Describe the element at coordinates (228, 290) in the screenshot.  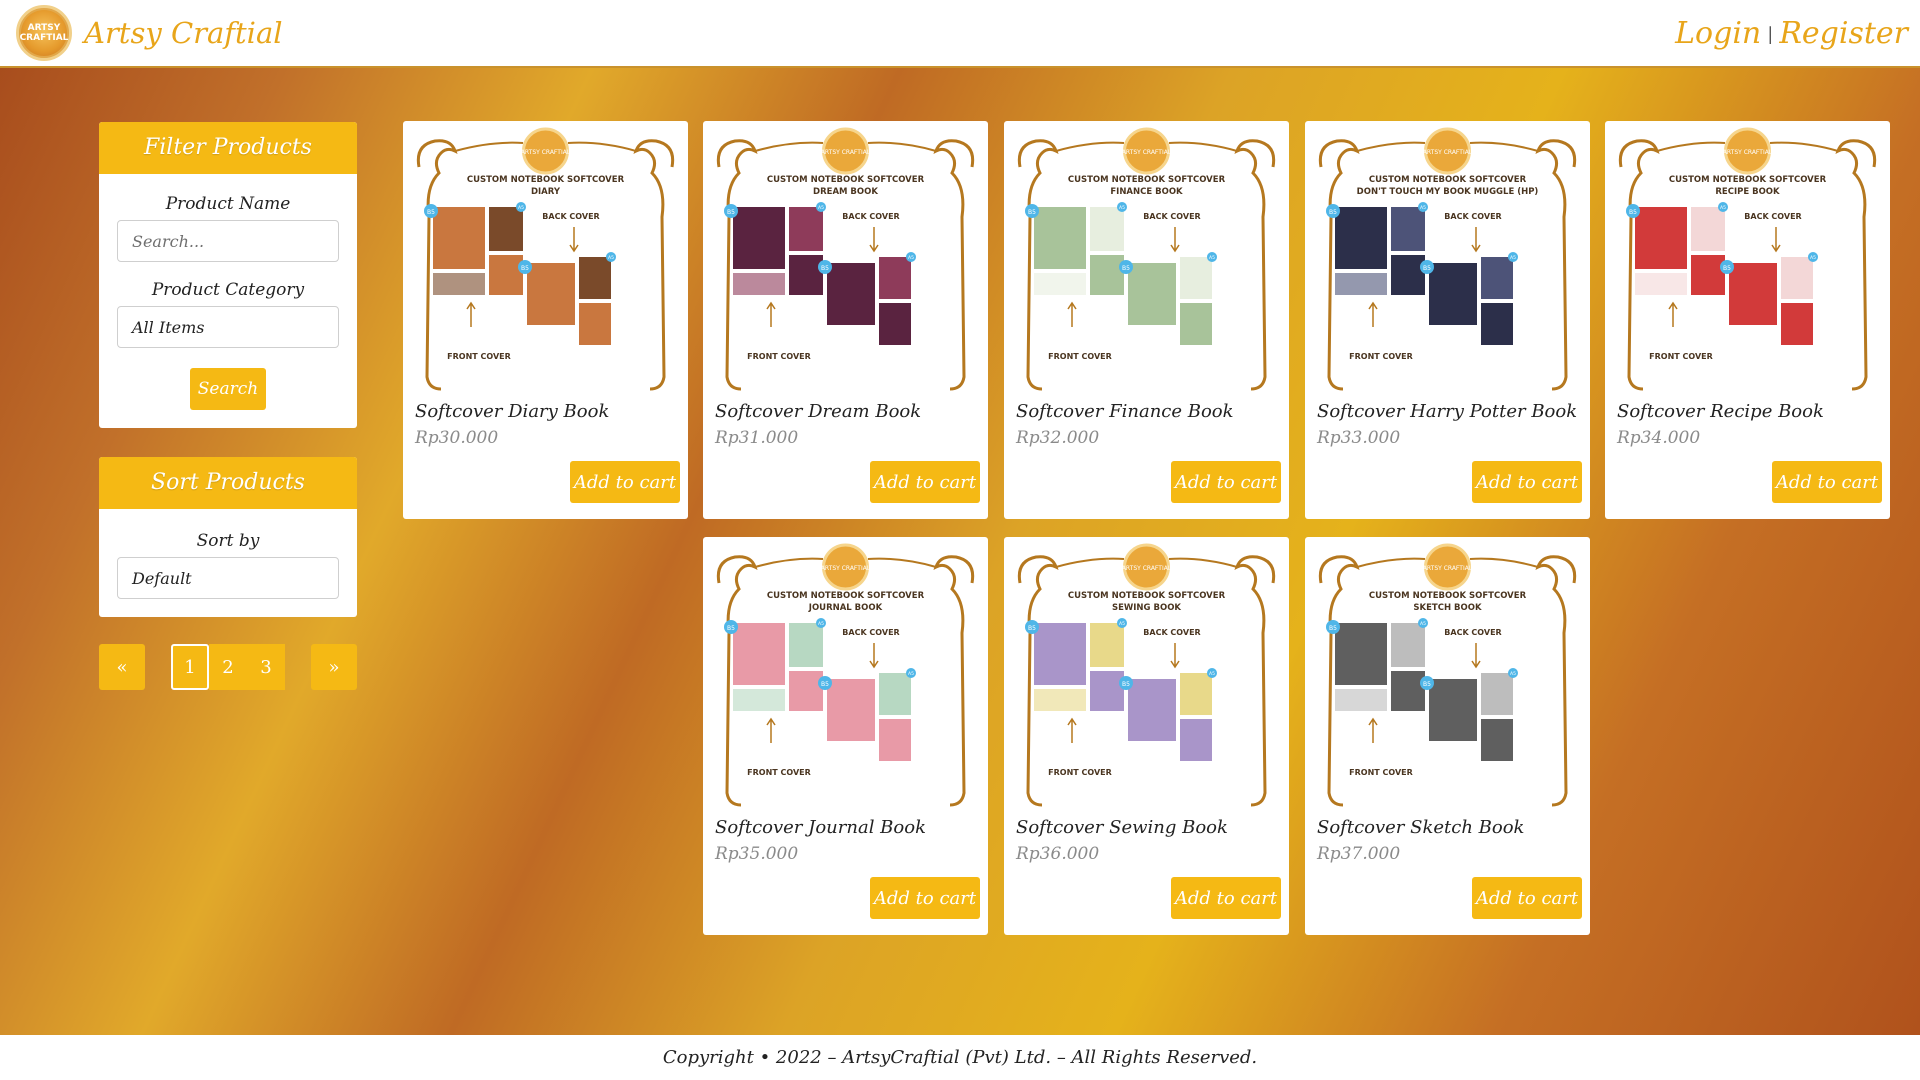
I see `product-category-label: Product Category` at that location.